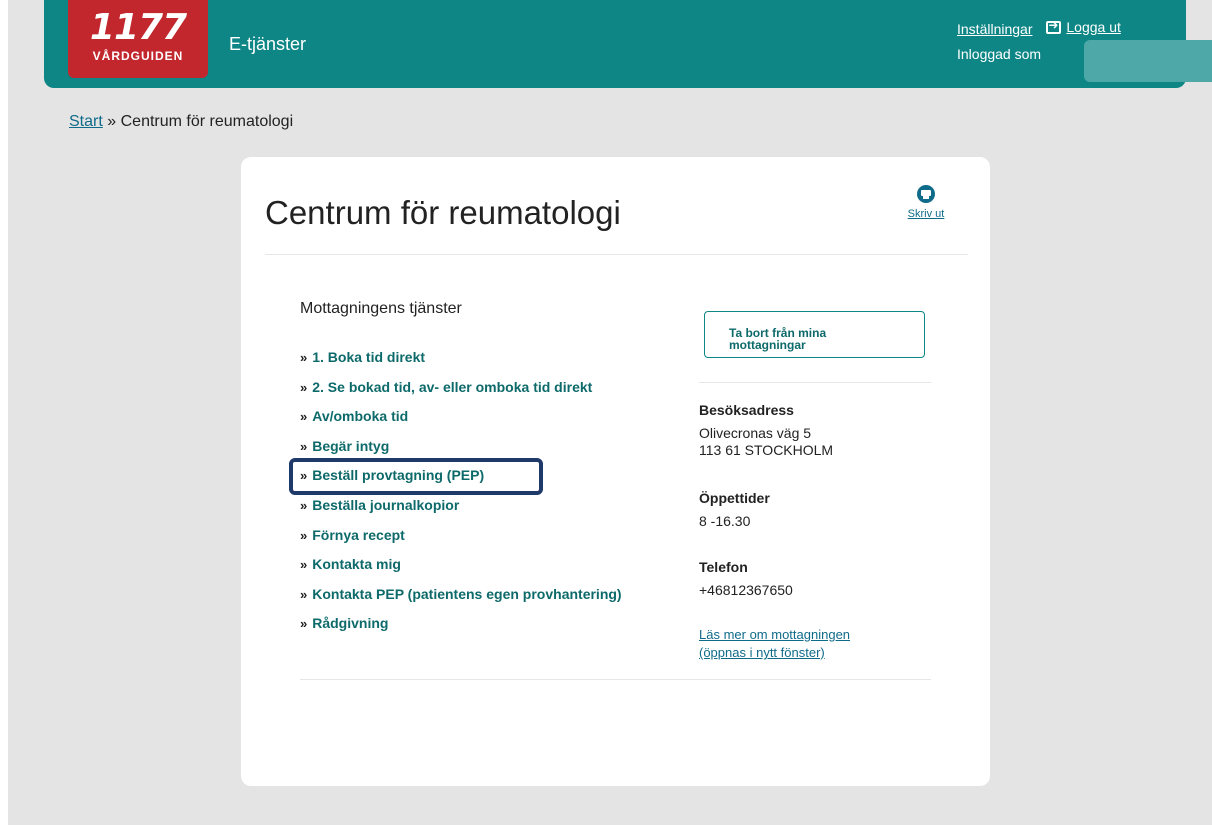 The width and height of the screenshot is (1212, 825). Describe the element at coordinates (86, 121) in the screenshot. I see `breadcrumb-start-link: Start` at that location.